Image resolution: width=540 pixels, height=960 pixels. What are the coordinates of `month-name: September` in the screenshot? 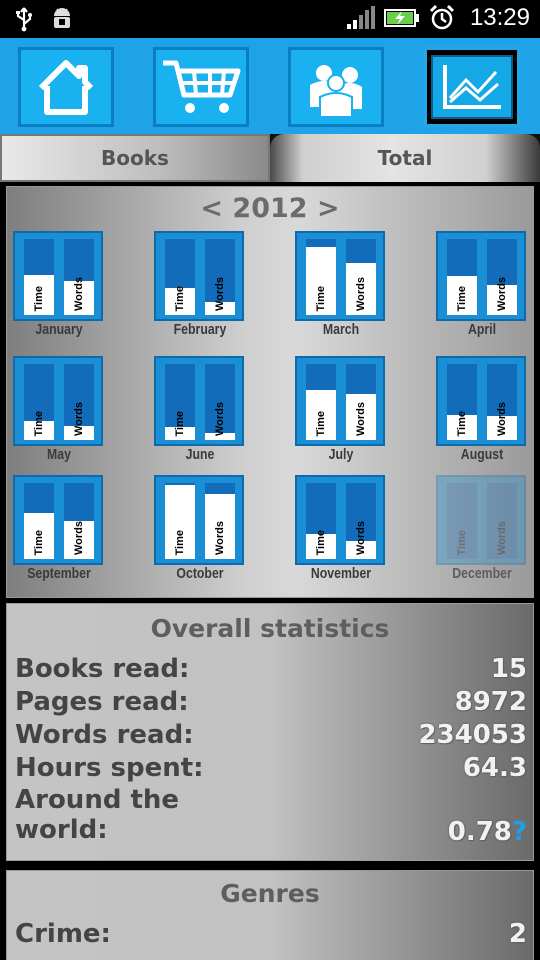 It's located at (59, 573).